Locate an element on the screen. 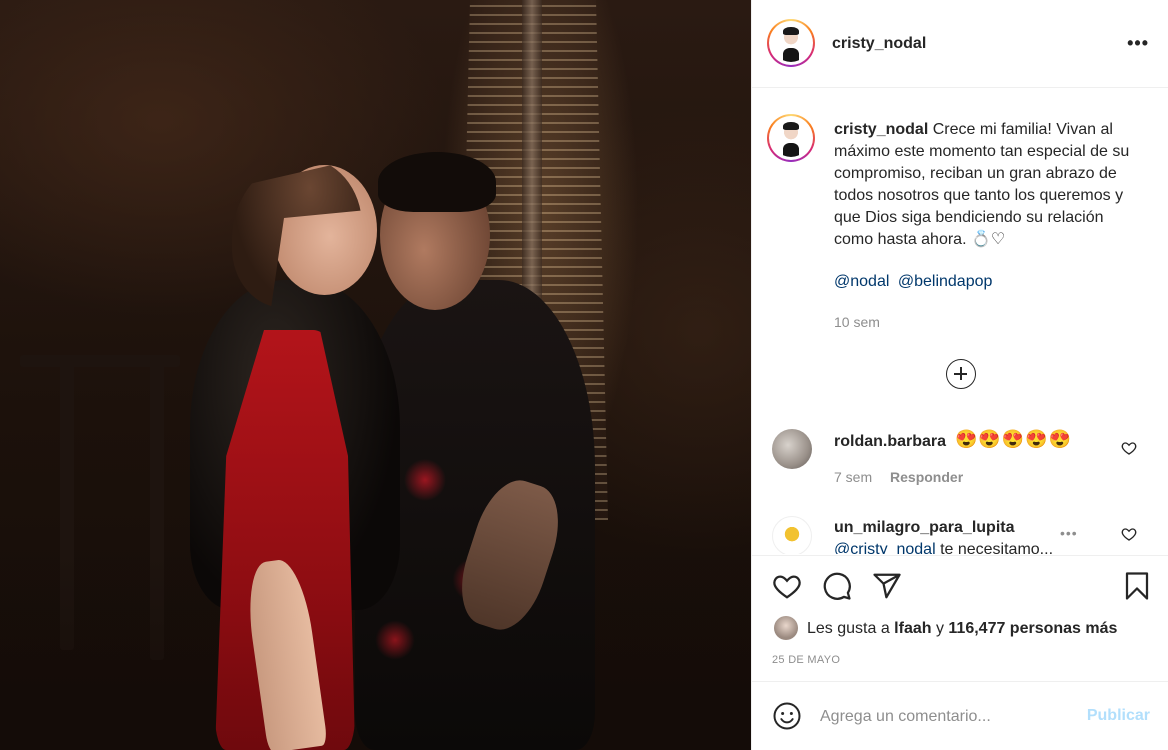 Image resolution: width=1168 pixels, height=750 pixels. mention-link: @nodal is located at coordinates (861, 281).